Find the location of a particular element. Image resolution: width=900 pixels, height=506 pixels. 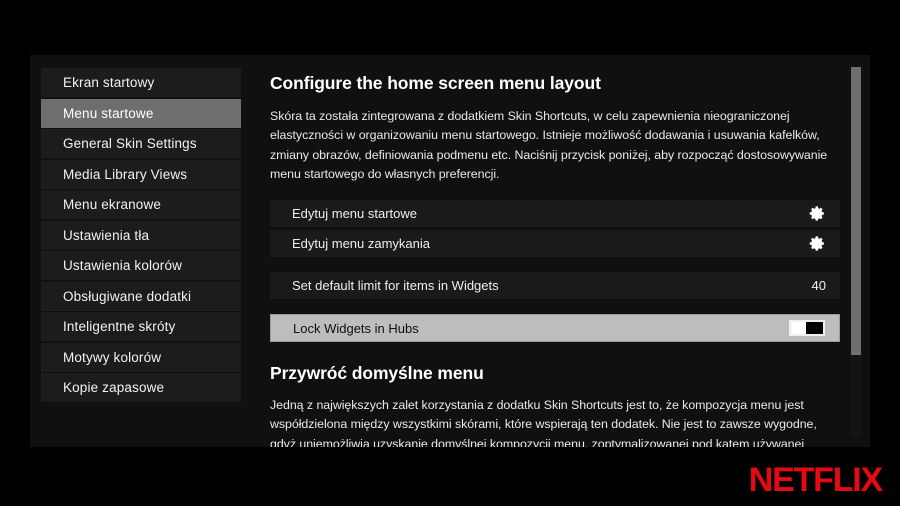

row-label: Set default limit for items in Widgets is located at coordinates (395, 286).